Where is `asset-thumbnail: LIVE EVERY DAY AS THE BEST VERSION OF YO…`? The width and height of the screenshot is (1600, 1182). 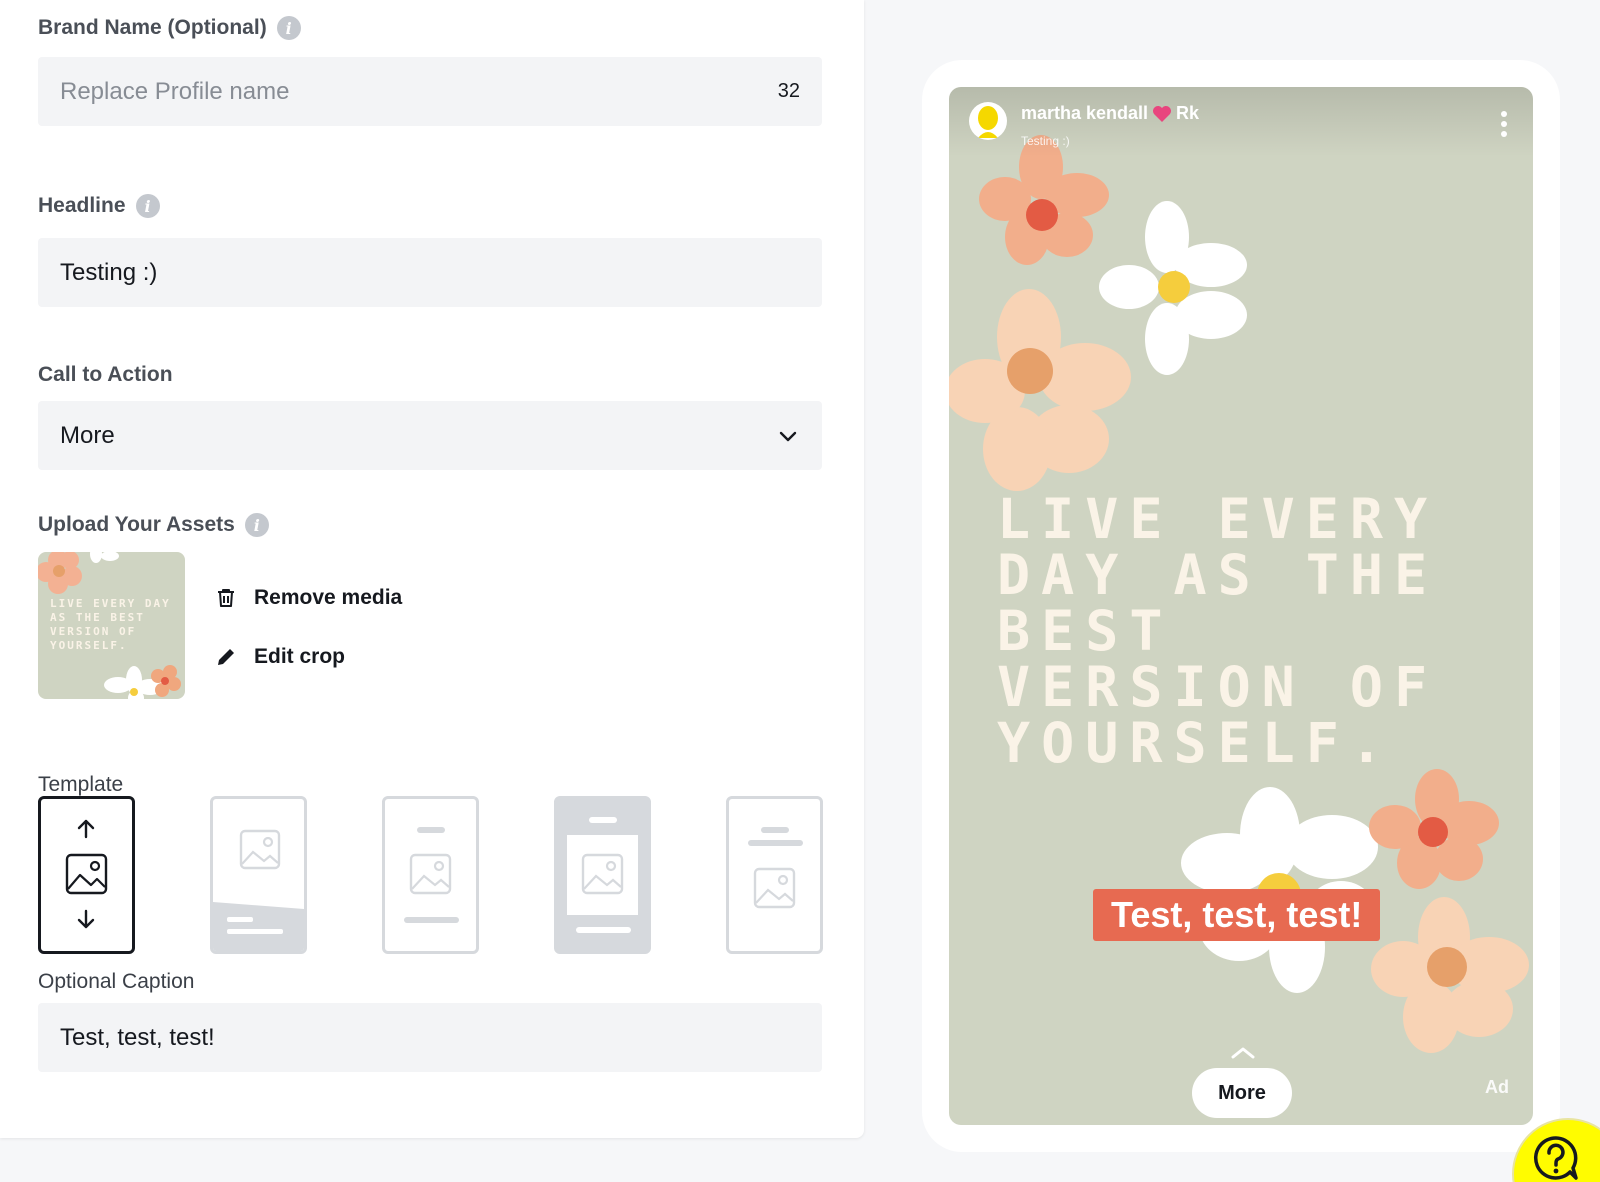
asset-thumbnail: LIVE EVERY DAY AS THE BEST VERSION OF YO… is located at coordinates (111, 625).